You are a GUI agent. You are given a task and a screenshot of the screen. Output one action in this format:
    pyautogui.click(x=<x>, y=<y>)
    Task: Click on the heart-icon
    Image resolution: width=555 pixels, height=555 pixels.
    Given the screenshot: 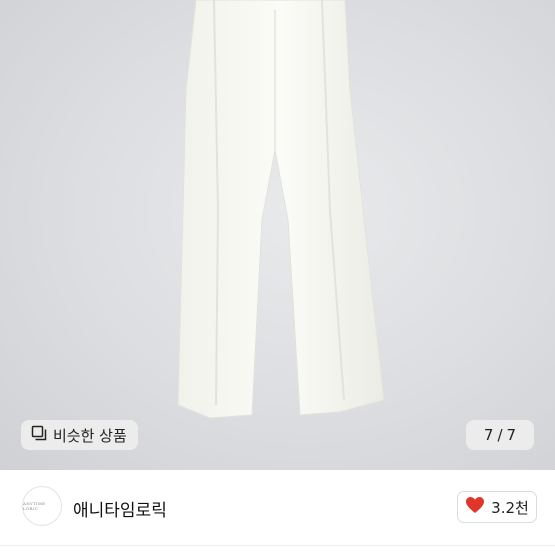 What is the action you would take?
    pyautogui.click(x=475, y=507)
    